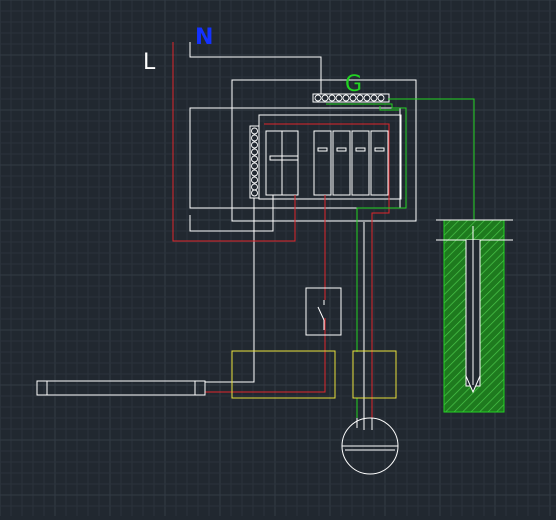 This screenshot has height=520, width=556. I want to click on earth-electrode, so click(474, 316).